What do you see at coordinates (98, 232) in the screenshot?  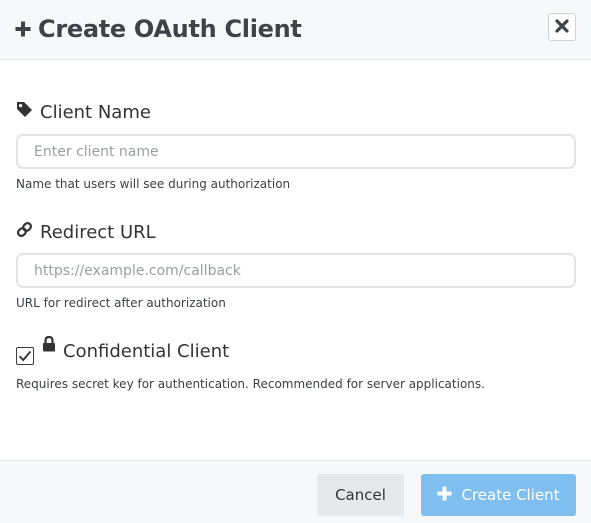 I see `redirect-url-label-text: Redirect URL` at bounding box center [98, 232].